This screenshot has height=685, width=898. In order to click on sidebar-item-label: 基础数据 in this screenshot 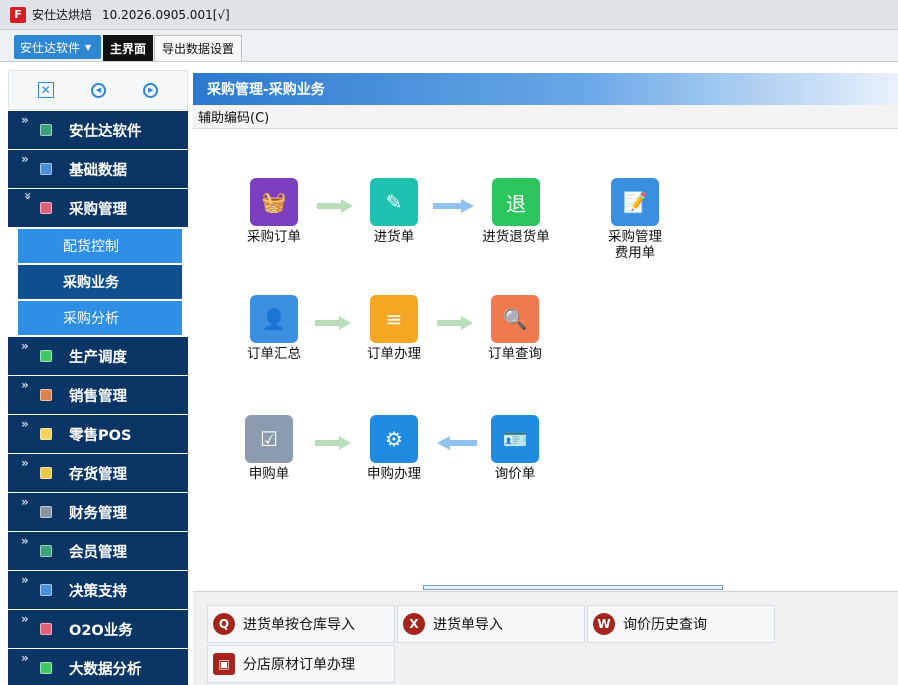, I will do `click(98, 170)`.